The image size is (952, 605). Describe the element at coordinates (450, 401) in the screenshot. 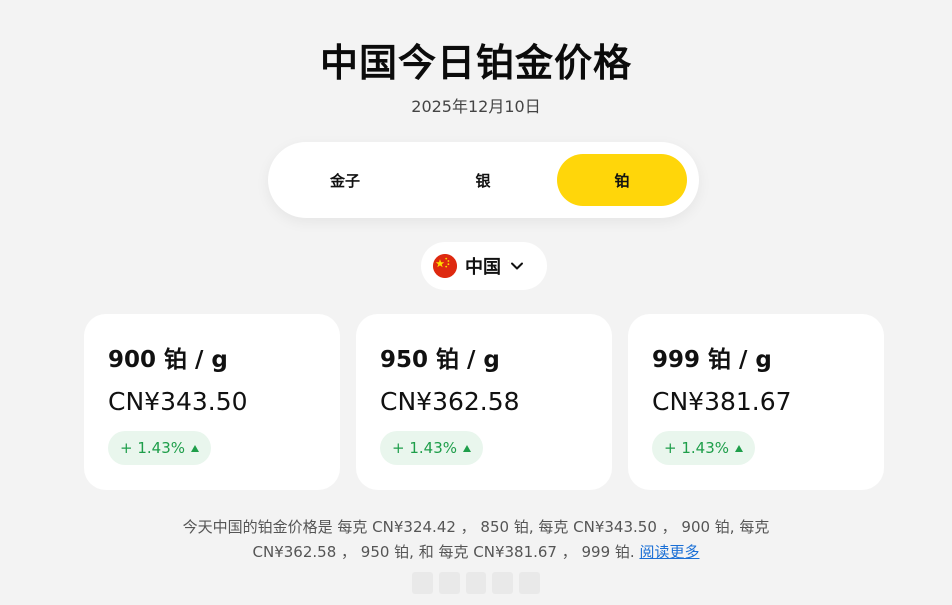

I see `card-price: CN¥362.58` at that location.